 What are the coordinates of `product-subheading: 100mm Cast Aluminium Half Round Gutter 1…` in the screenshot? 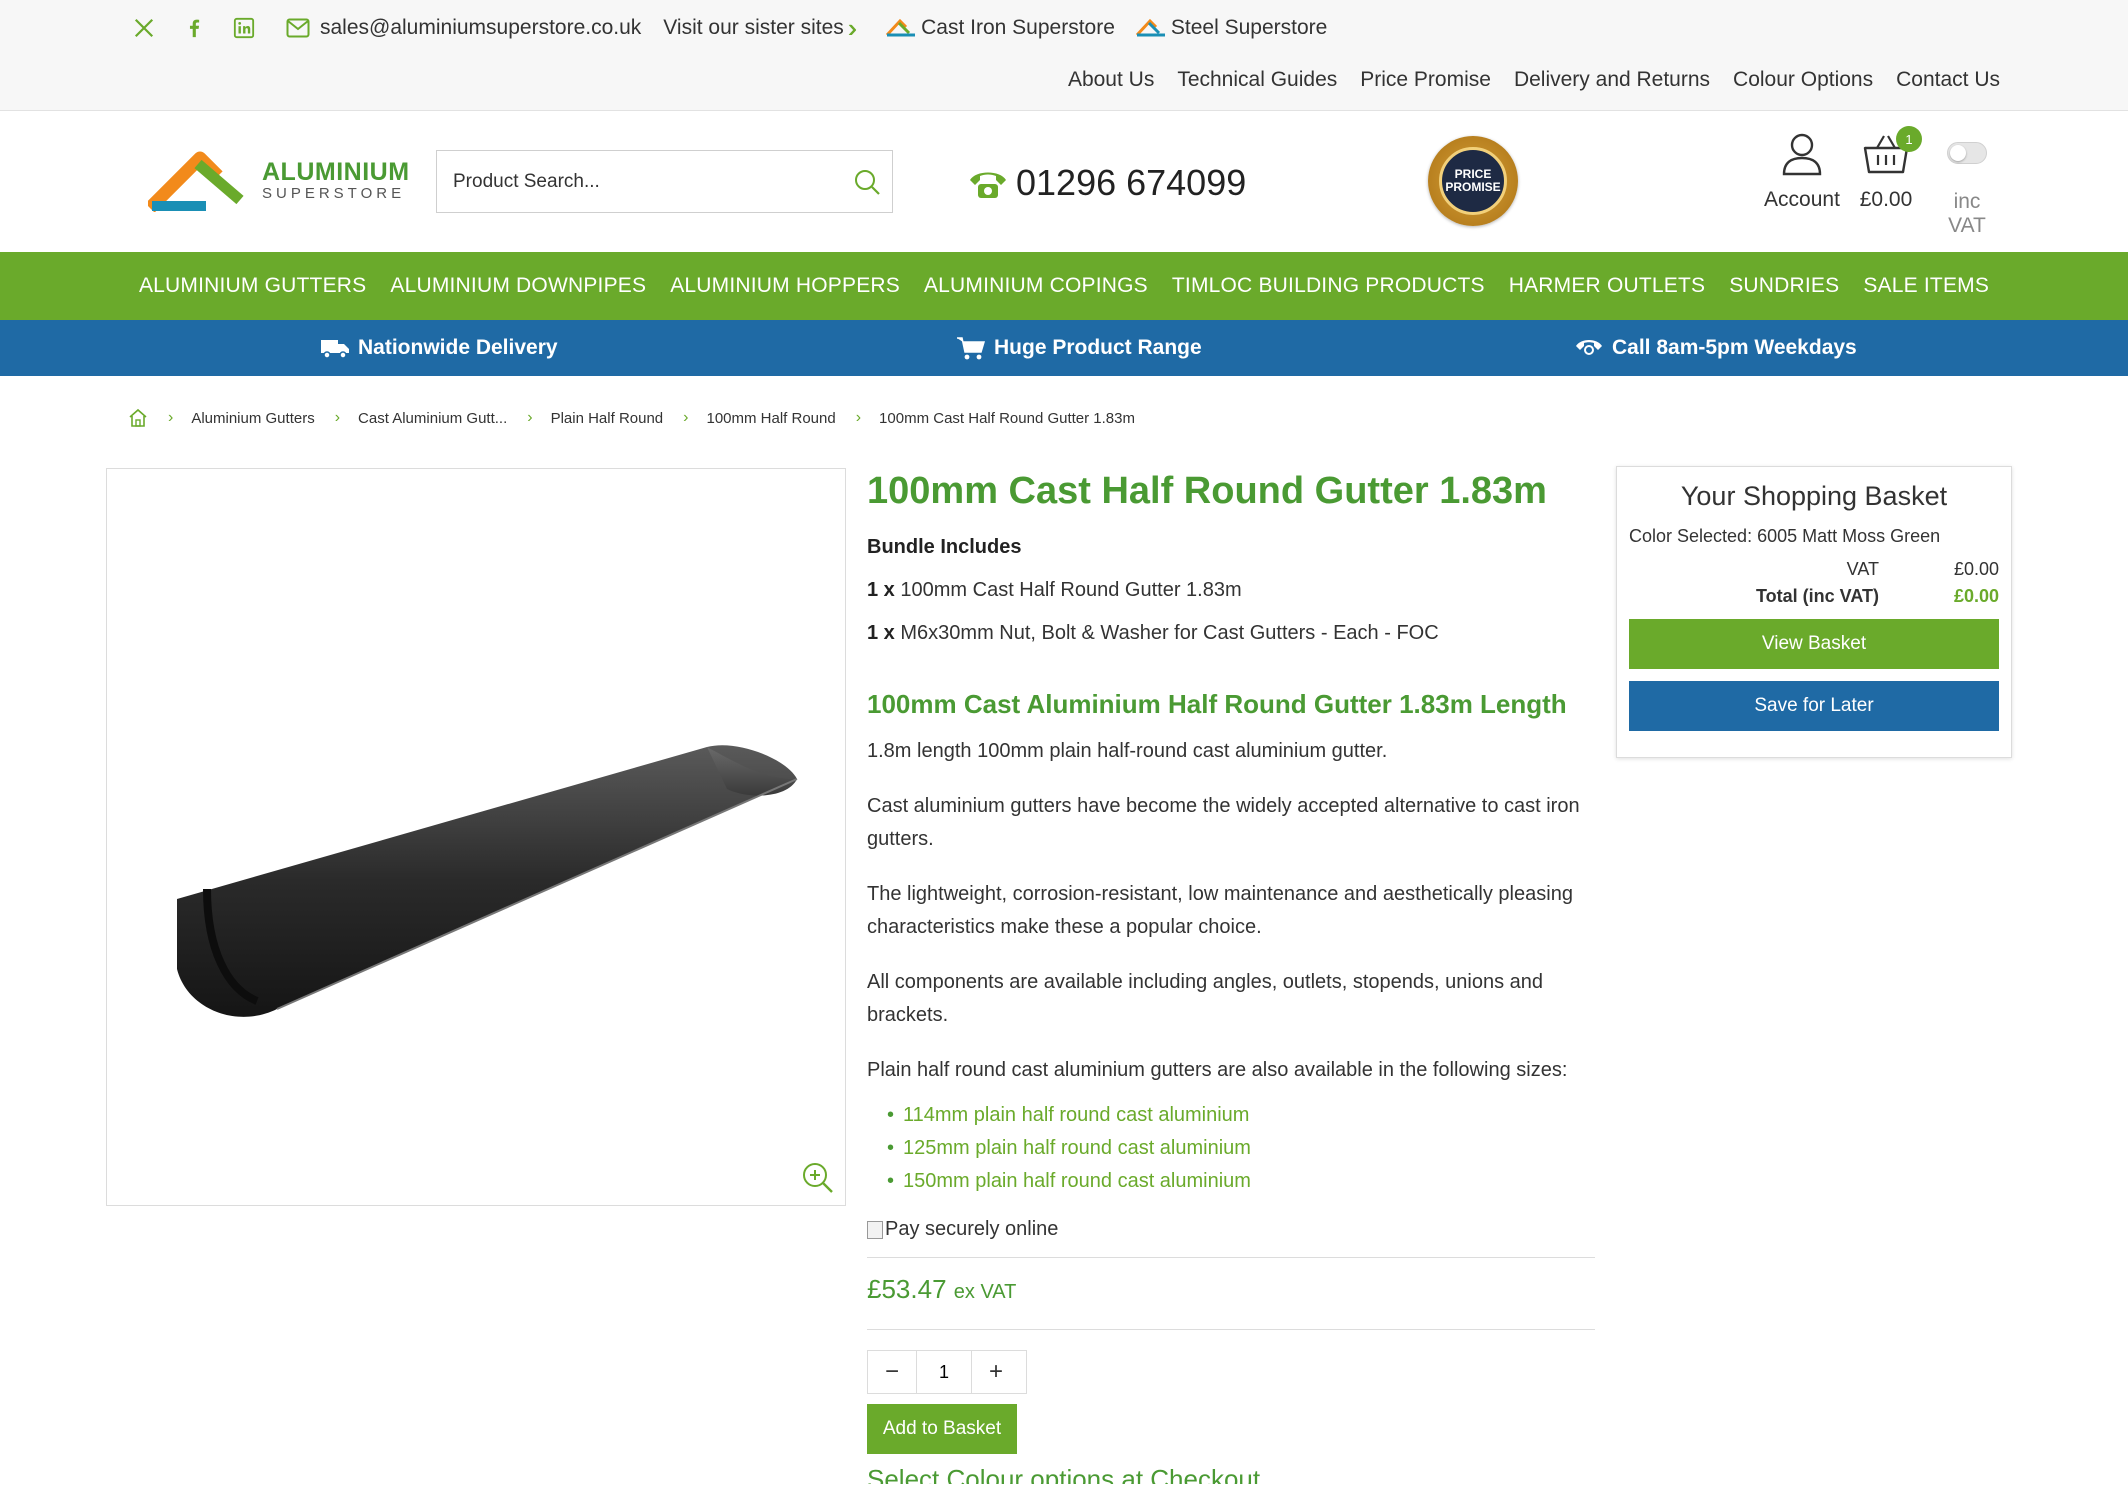 It's located at (1217, 704).